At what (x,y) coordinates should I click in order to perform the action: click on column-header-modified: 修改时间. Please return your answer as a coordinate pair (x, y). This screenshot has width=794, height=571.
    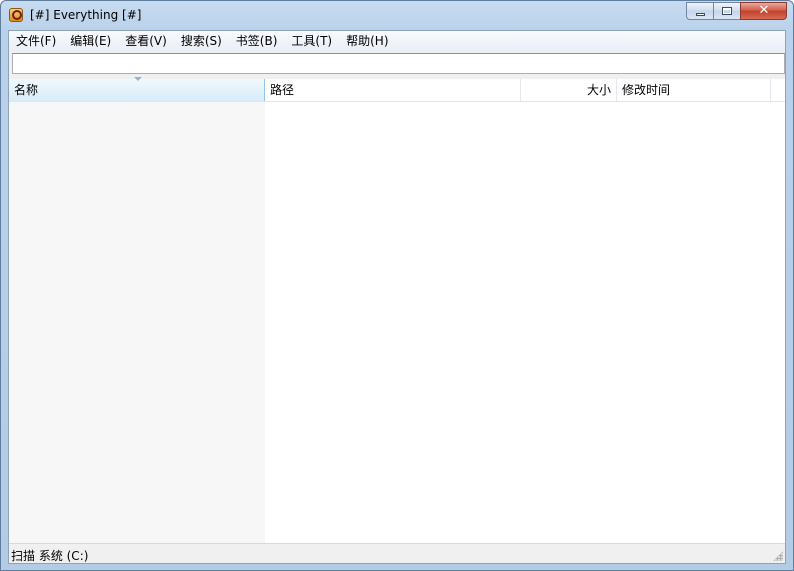
    Looking at the image, I should click on (694, 90).